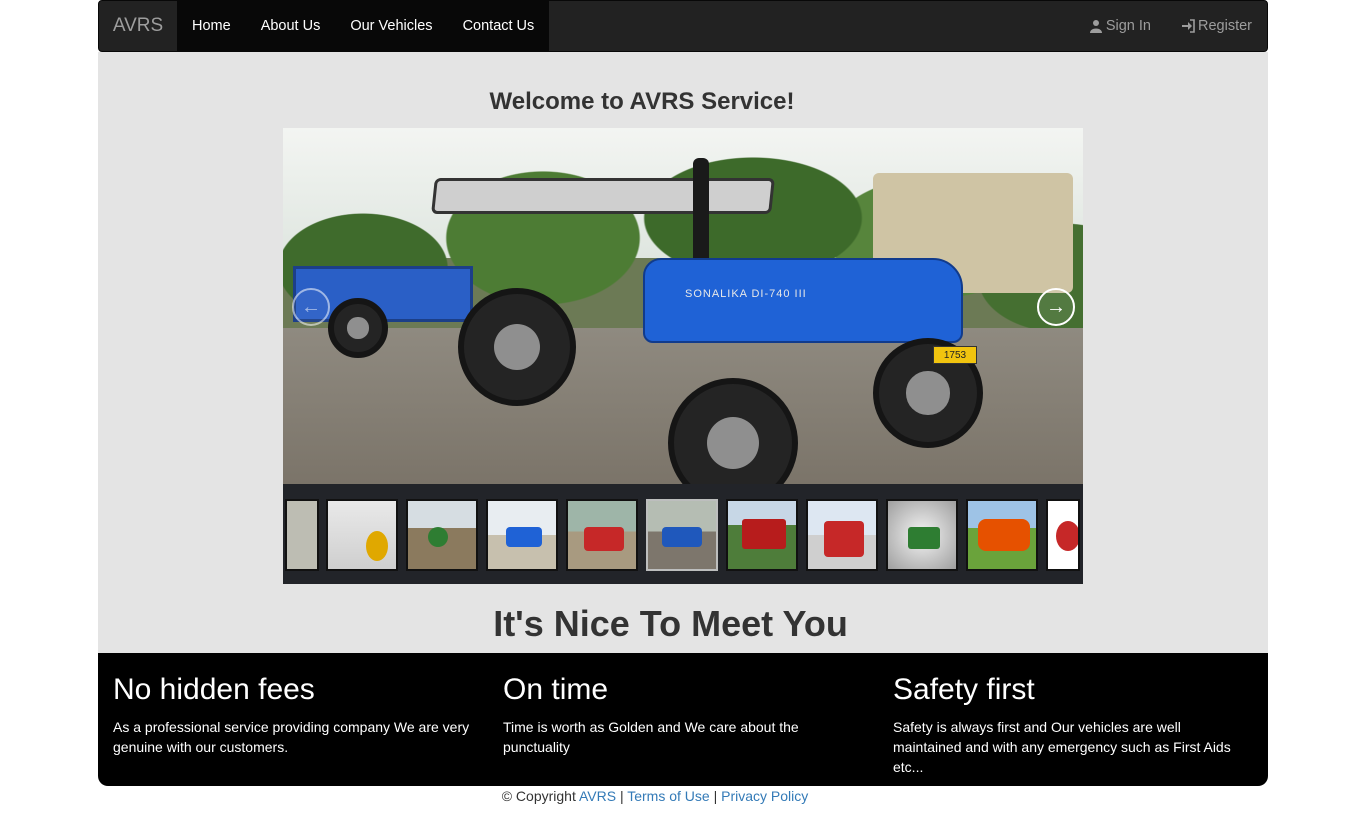  I want to click on sign-in-label: Sign In, so click(1128, 26).